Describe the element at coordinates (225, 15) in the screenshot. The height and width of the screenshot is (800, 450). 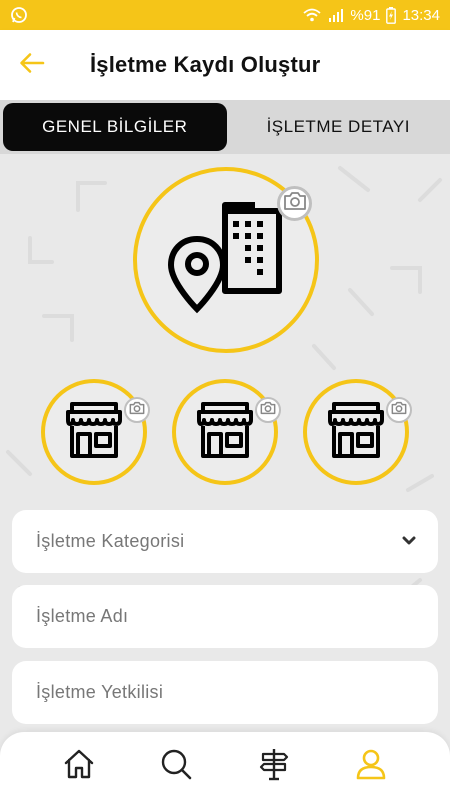
I see `status-bar: %91 13:34` at that location.